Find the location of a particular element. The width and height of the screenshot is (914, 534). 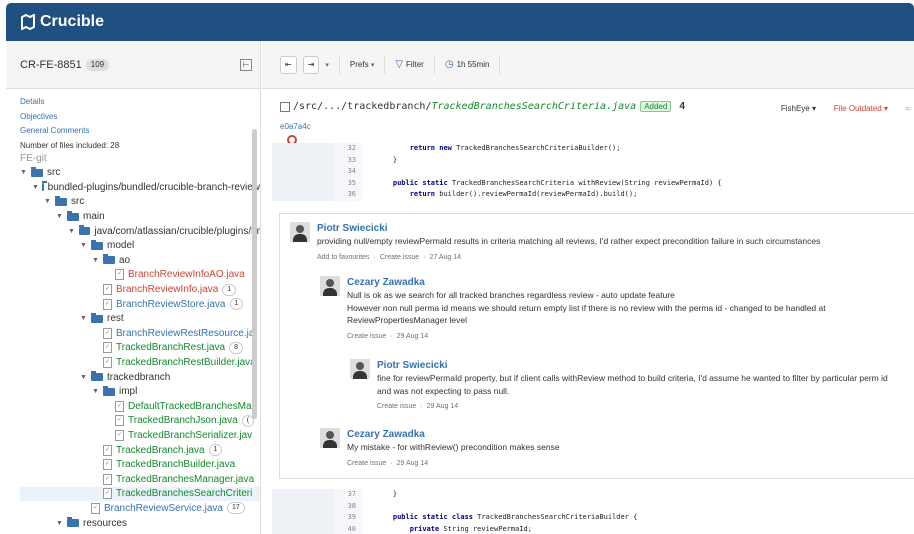

line-number: 36 is located at coordinates (348, 195).